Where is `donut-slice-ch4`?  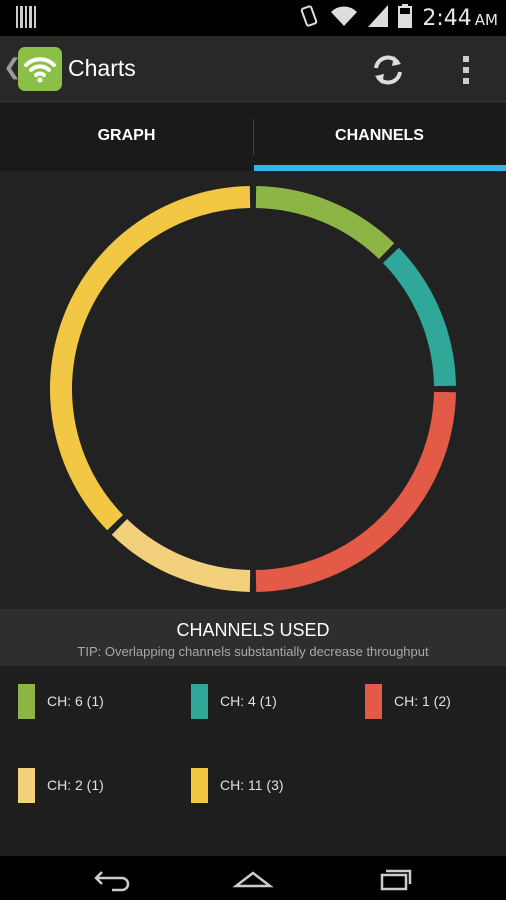 donut-slice-ch4 is located at coordinates (419, 317).